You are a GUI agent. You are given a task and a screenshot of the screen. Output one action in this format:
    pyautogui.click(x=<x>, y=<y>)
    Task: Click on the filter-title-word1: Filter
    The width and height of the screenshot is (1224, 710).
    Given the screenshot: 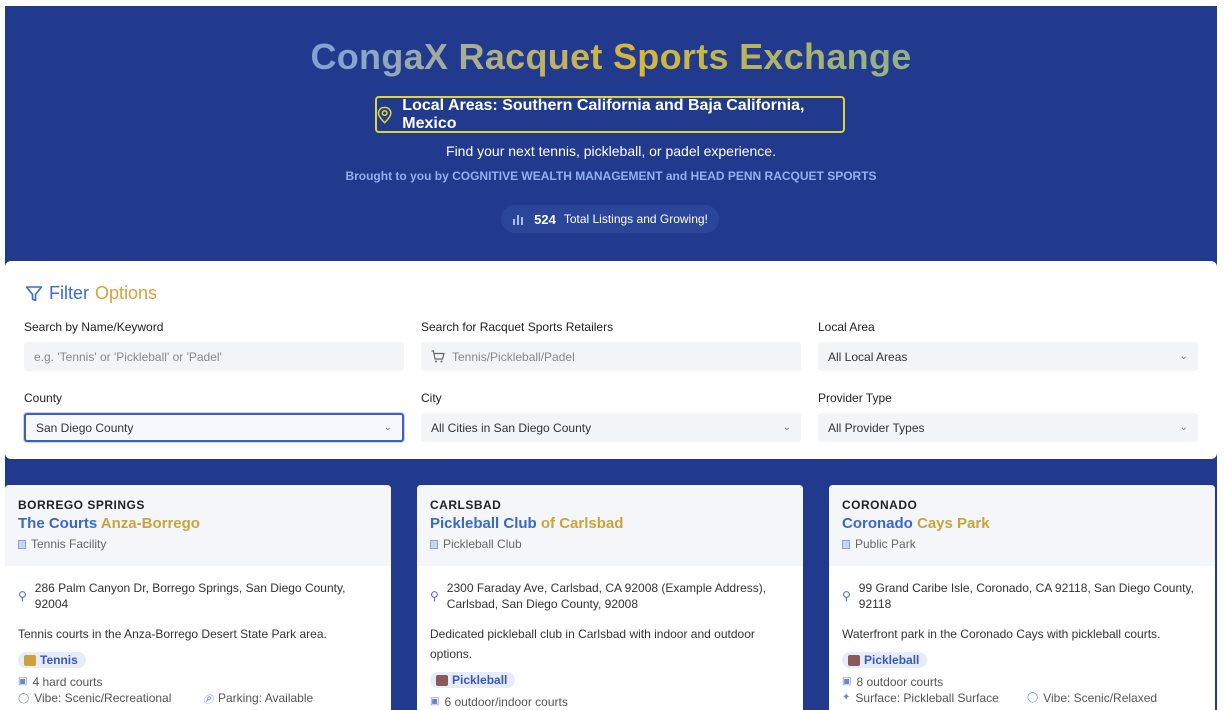 What is the action you would take?
    pyautogui.click(x=69, y=293)
    